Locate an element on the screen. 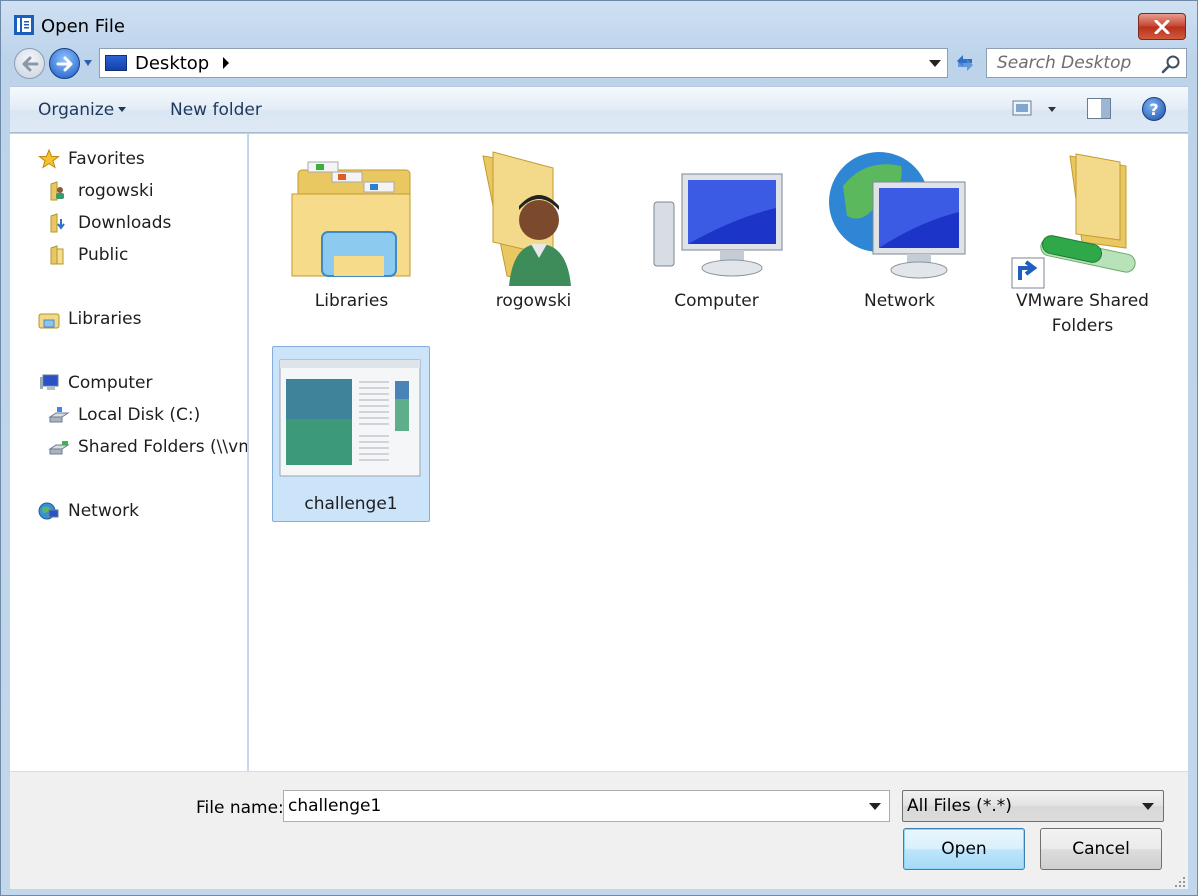 Image resolution: width=1198 pixels, height=896 pixels. close-icon is located at coordinates (1162, 26).